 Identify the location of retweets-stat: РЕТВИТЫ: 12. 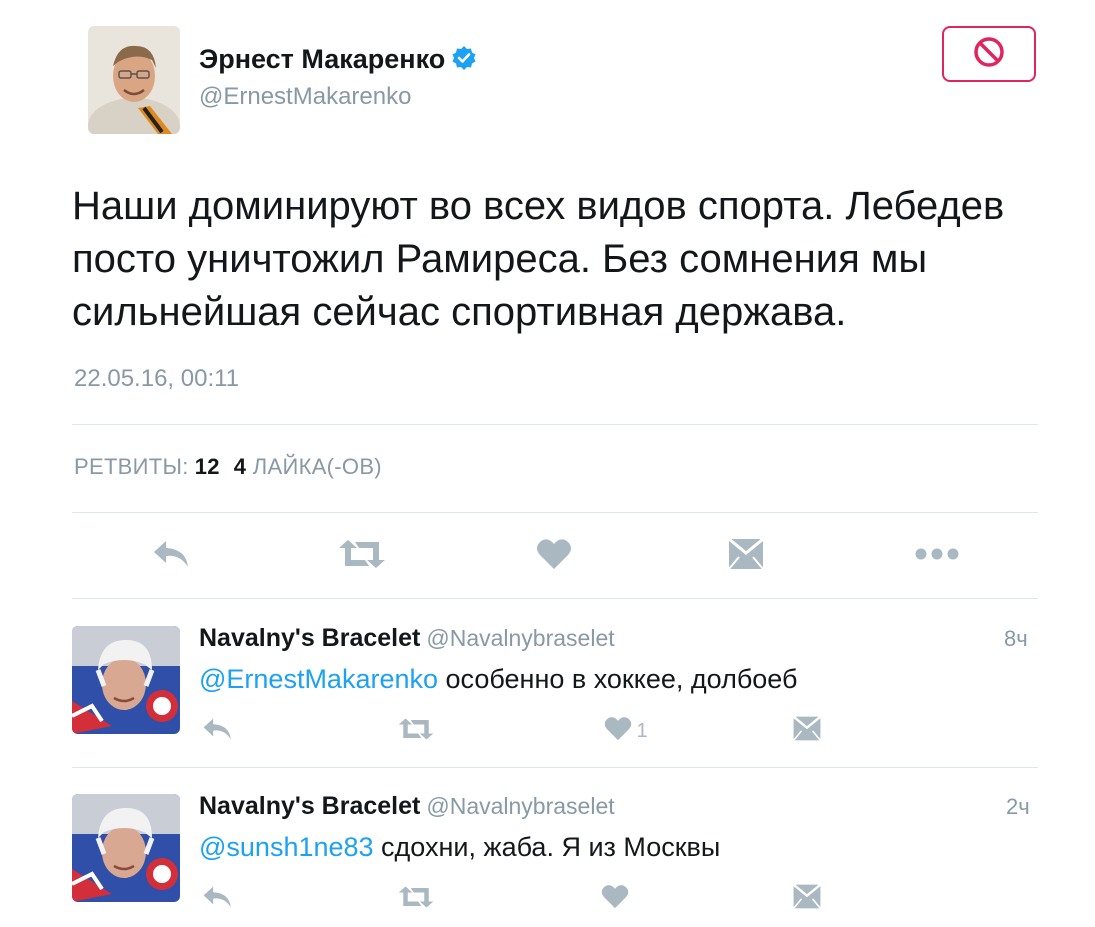
(147, 466).